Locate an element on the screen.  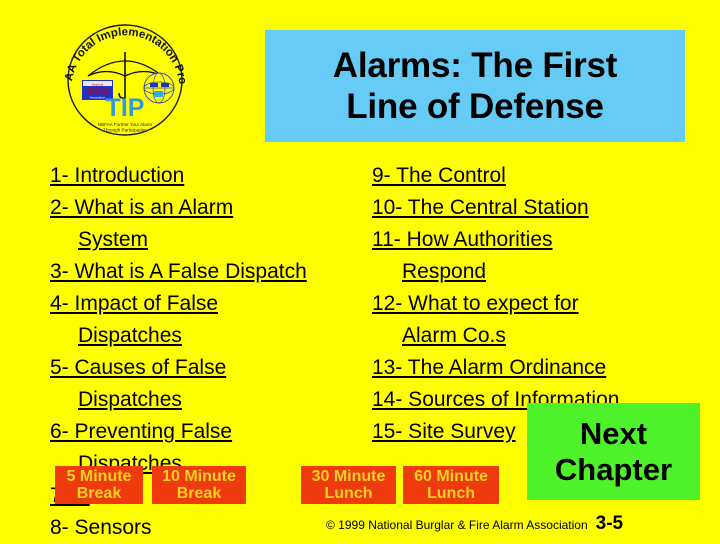
toc-item-10: 10- The Central Station is located at coordinates (537, 208).